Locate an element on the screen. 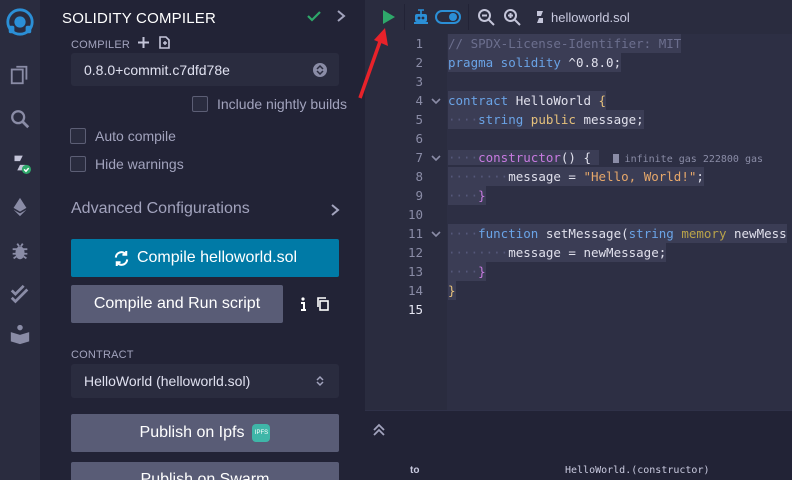 The width and height of the screenshot is (792, 480). line-number: 2 is located at coordinates (419, 62).